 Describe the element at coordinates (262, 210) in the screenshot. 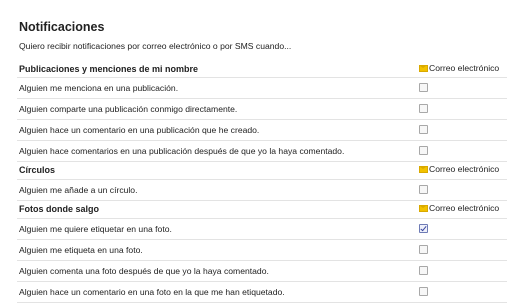

I see `section-header: Fotos donde salgo Correo electrónico` at that location.